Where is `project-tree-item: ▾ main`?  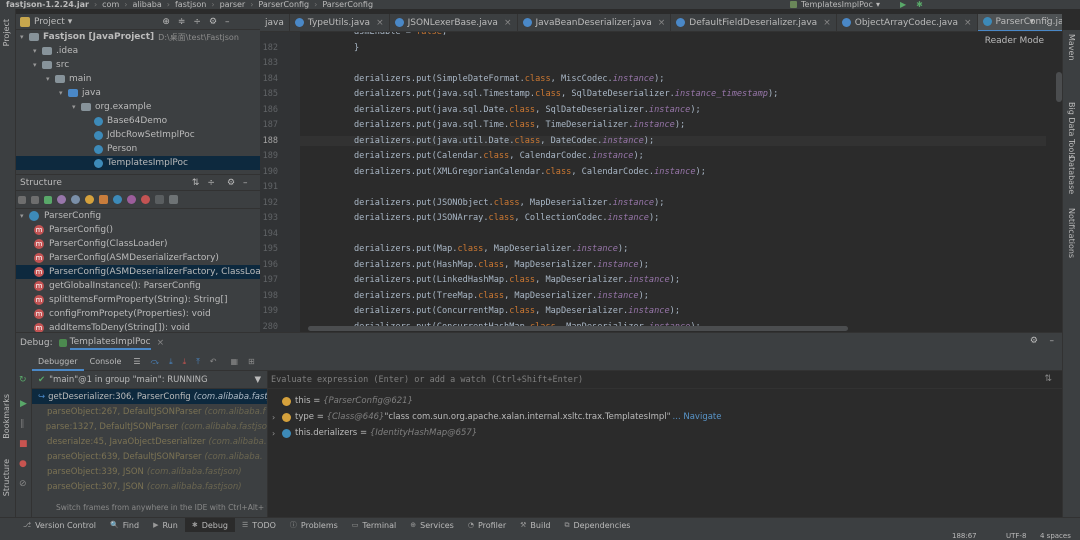
project-tree-item: ▾ main is located at coordinates (138, 79).